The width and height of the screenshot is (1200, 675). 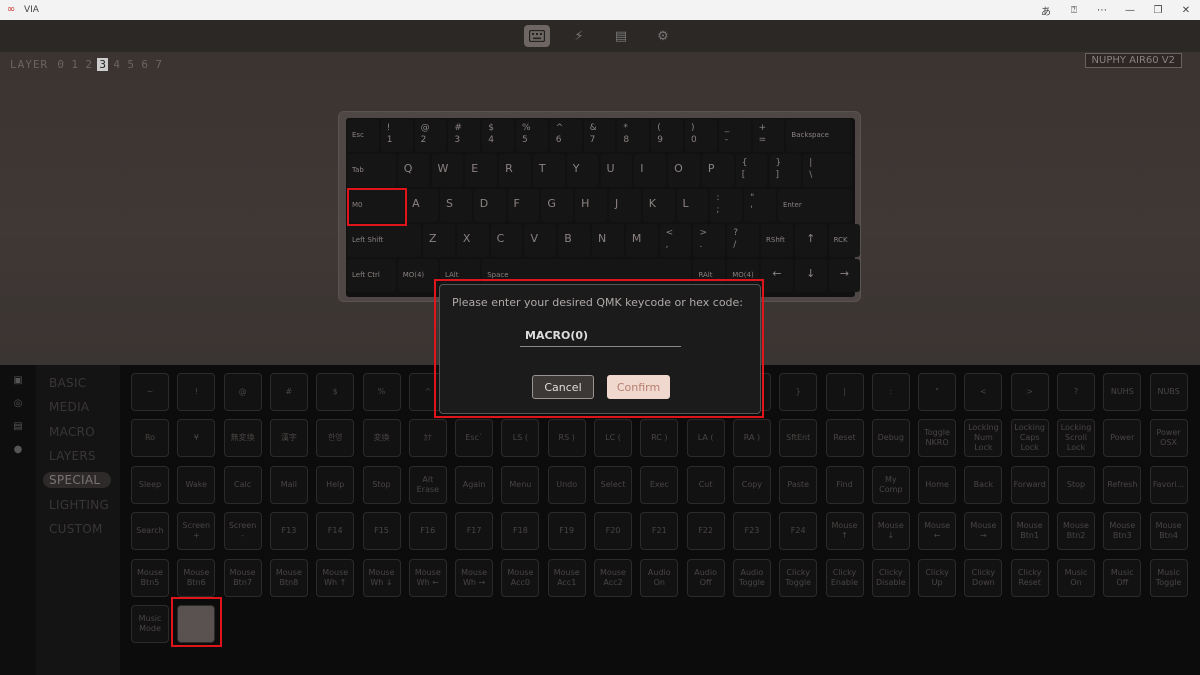 I want to click on key-0-4: $ 4, so click(x=498, y=135).